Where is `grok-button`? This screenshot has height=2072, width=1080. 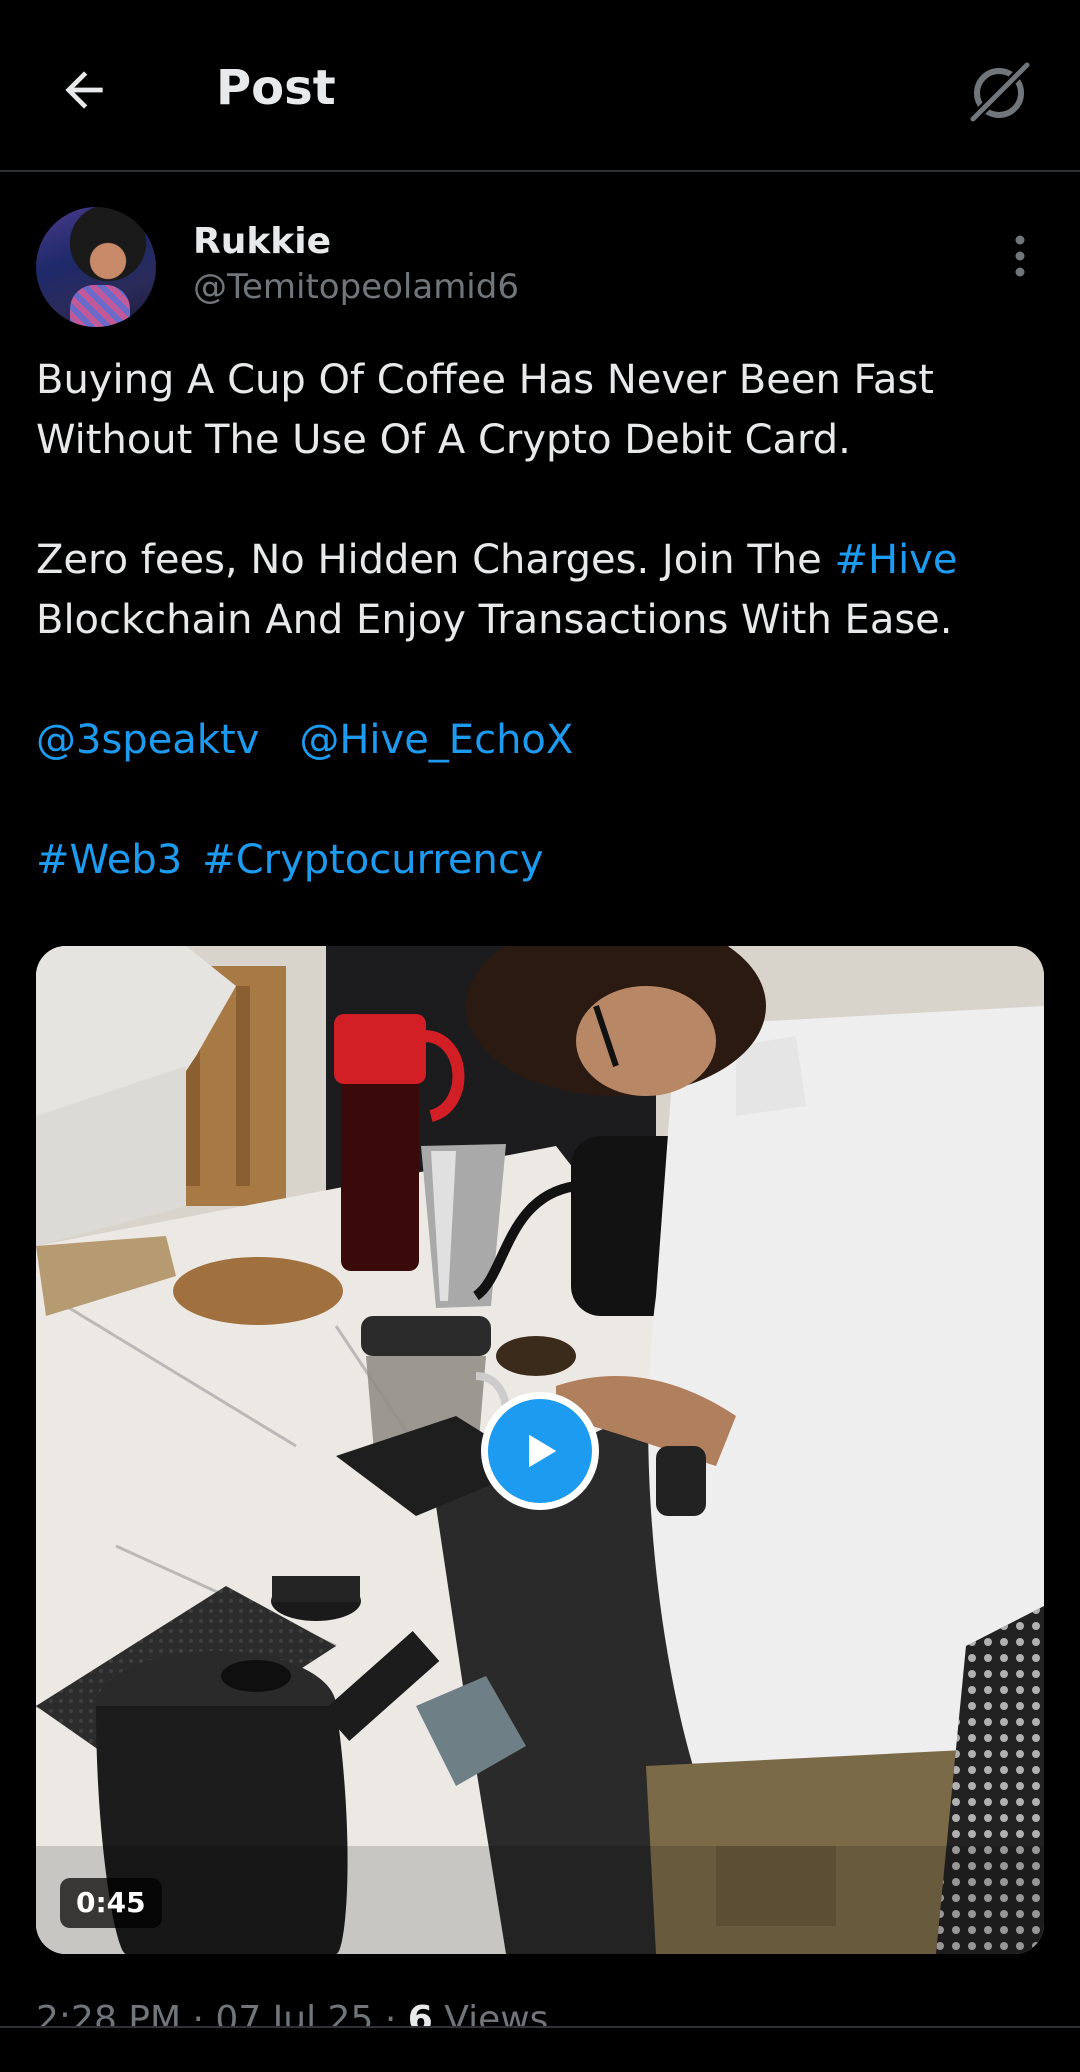 grok-button is located at coordinates (999, 93).